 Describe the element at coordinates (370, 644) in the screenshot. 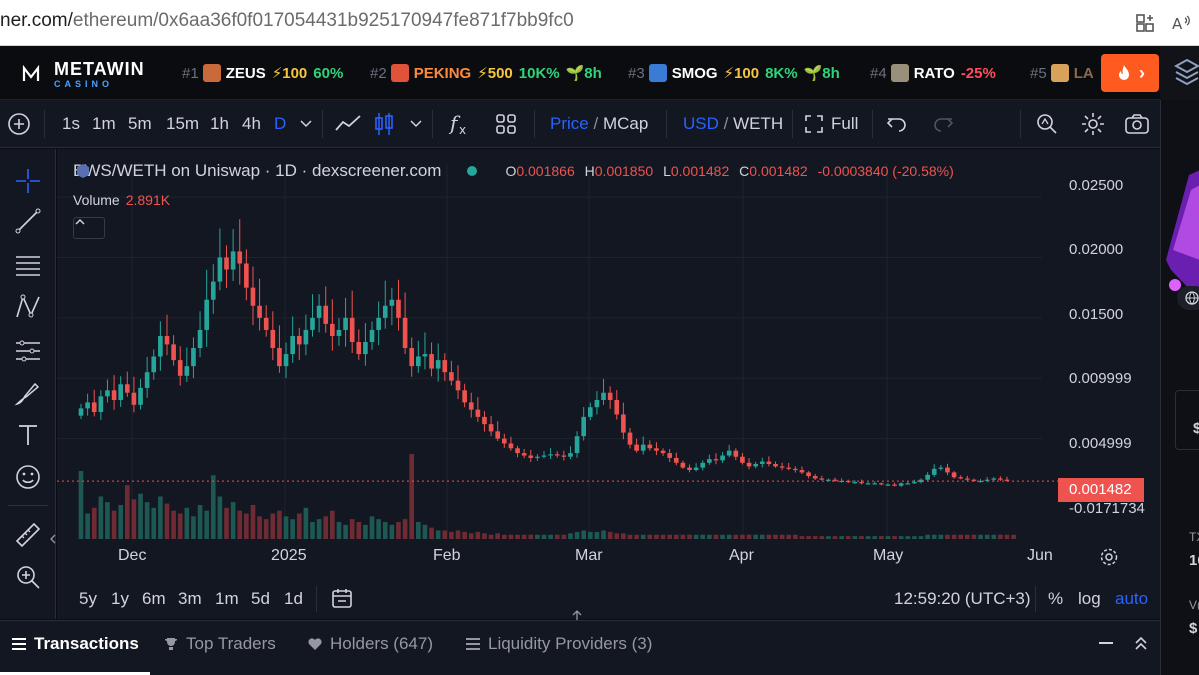

I see `tab-holders: Holders (647)` at that location.